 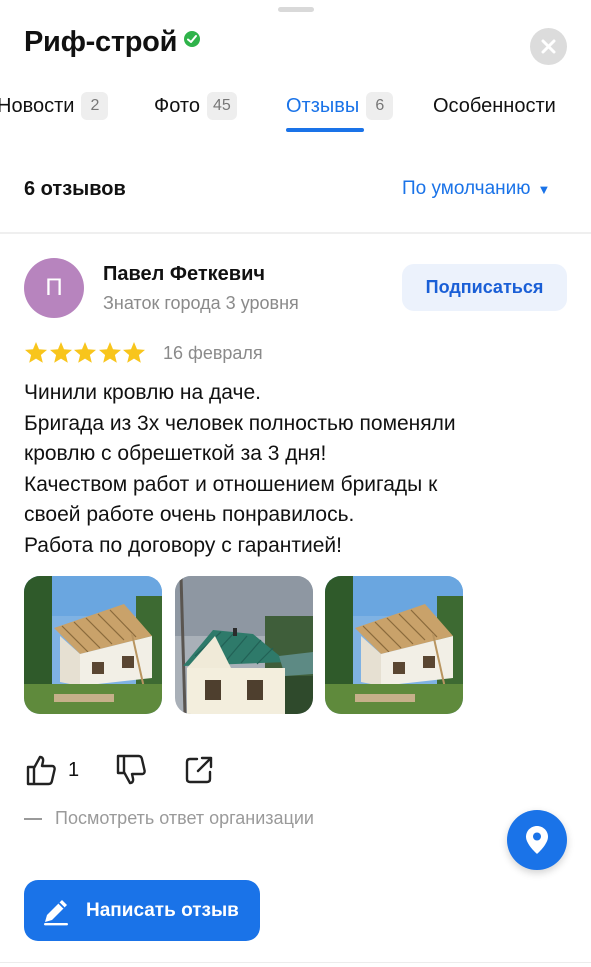 I want to click on org-reply-label: Посмотреть ответ организации, so click(x=184, y=818).